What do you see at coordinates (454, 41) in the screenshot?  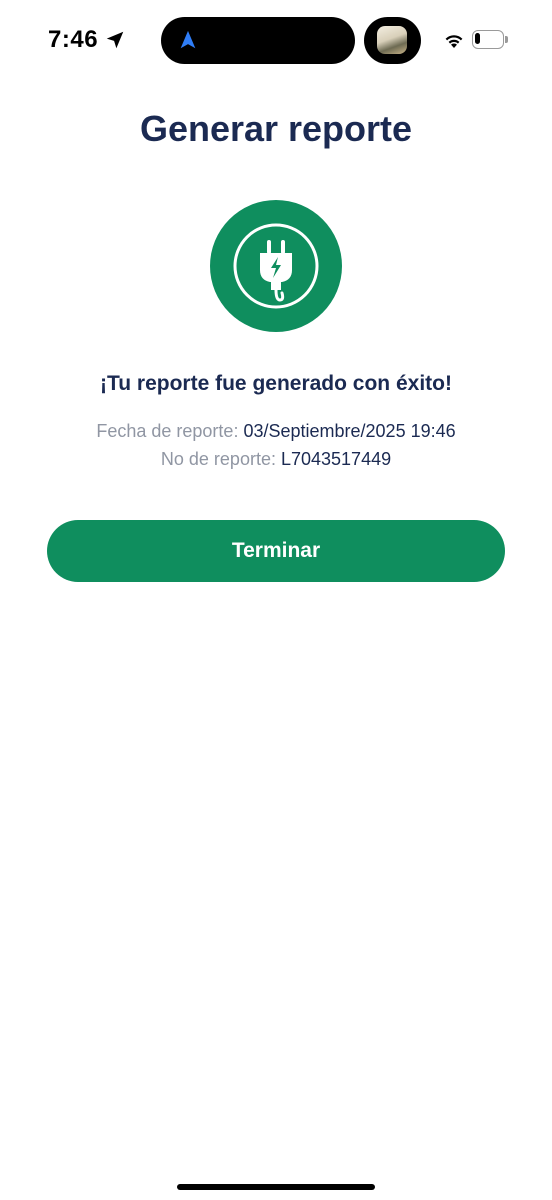 I see `wifi-icon` at bounding box center [454, 41].